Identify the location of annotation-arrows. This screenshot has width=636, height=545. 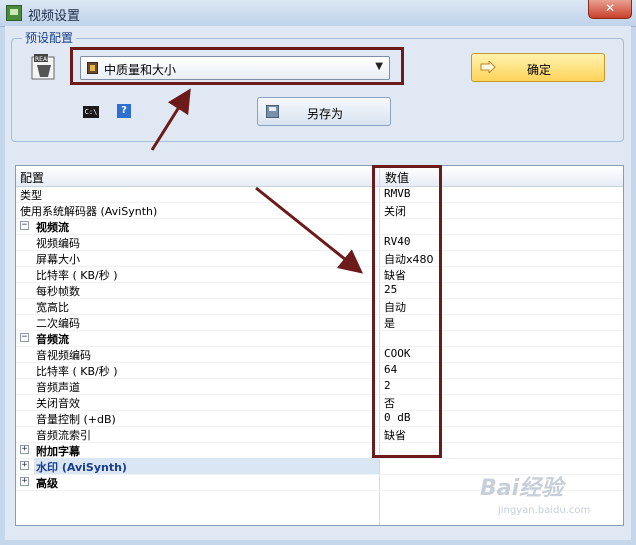
(257, 181).